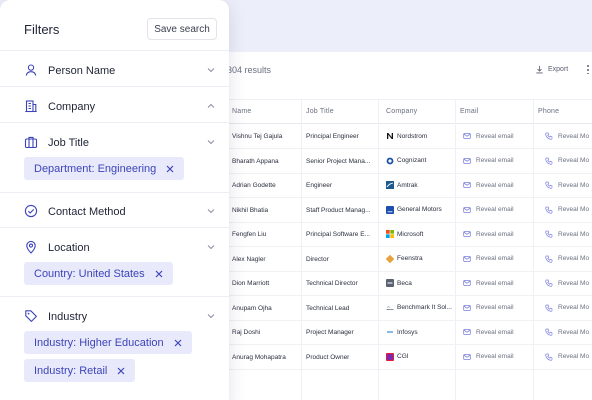  I want to click on cell-name: Anurag Mohapatra, so click(267, 357).